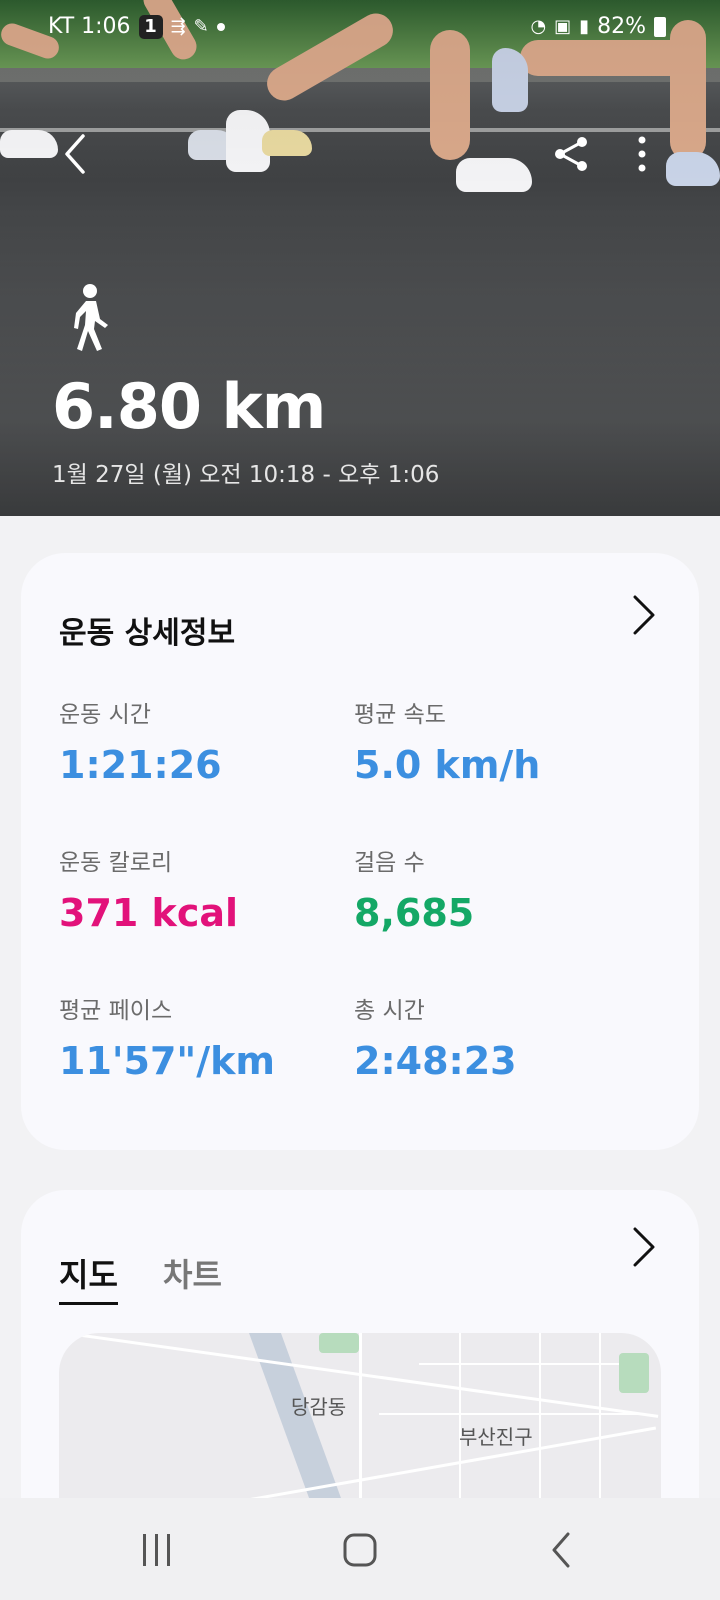 The image size is (720, 1600). I want to click on recent-apps-icon, so click(156, 1550).